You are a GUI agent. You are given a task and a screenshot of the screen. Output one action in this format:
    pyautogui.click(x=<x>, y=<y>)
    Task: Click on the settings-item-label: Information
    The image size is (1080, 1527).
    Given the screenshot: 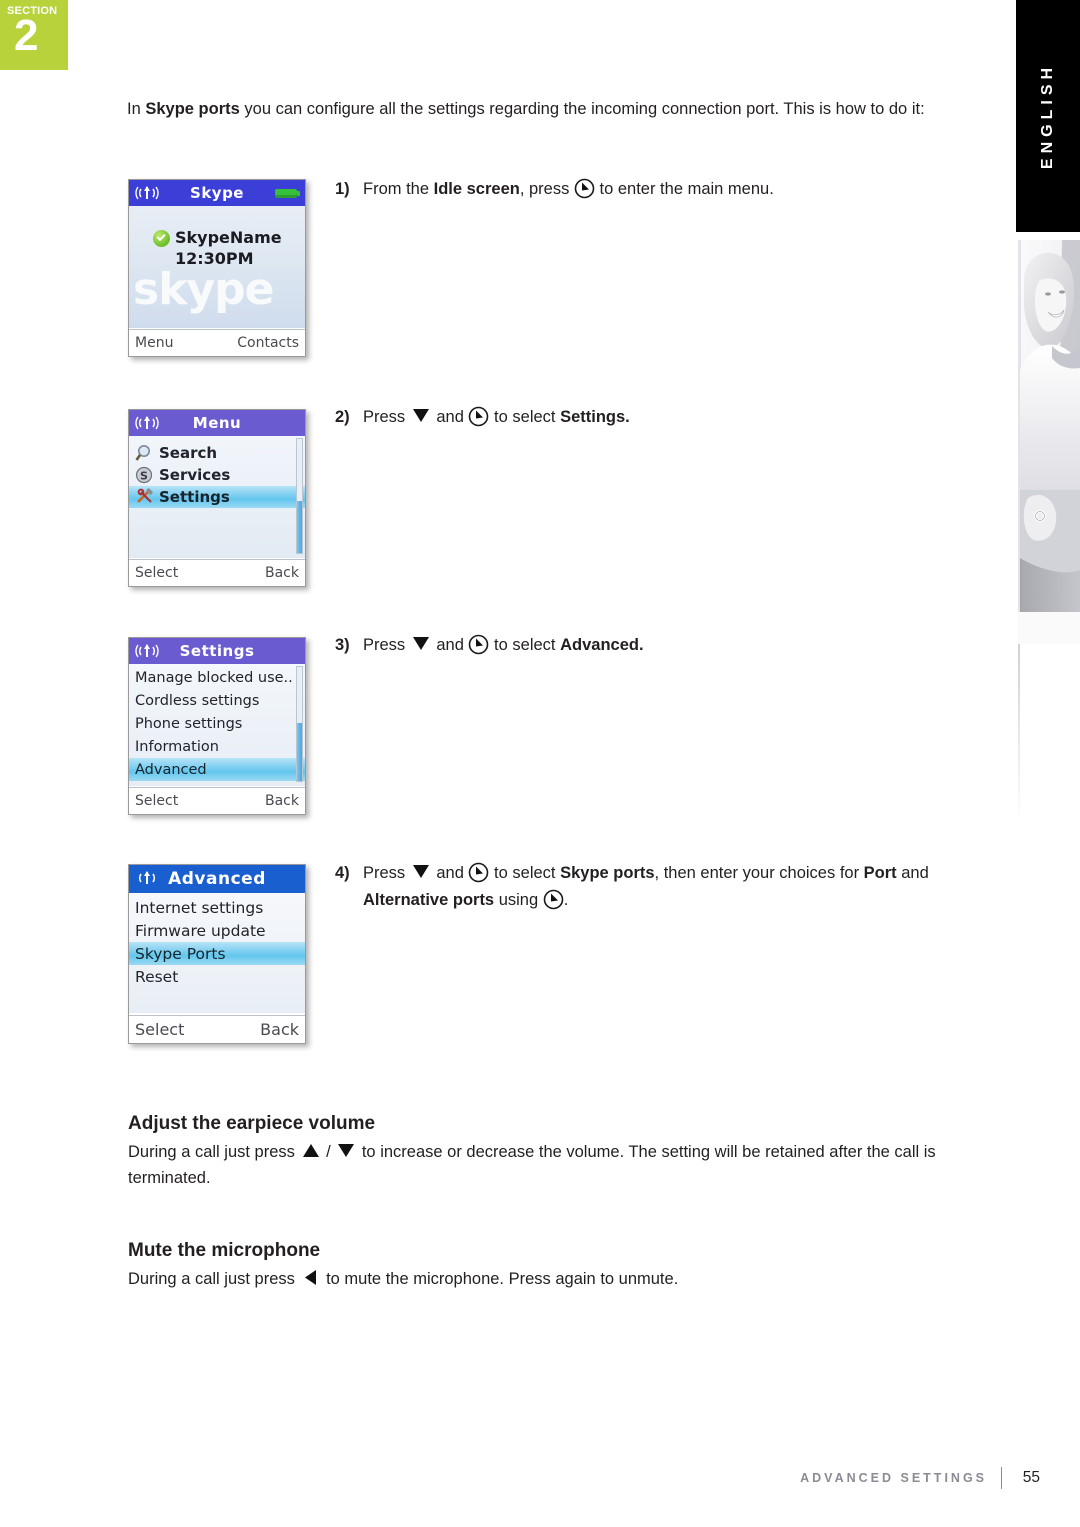 What is the action you would take?
    pyautogui.click(x=177, y=746)
    